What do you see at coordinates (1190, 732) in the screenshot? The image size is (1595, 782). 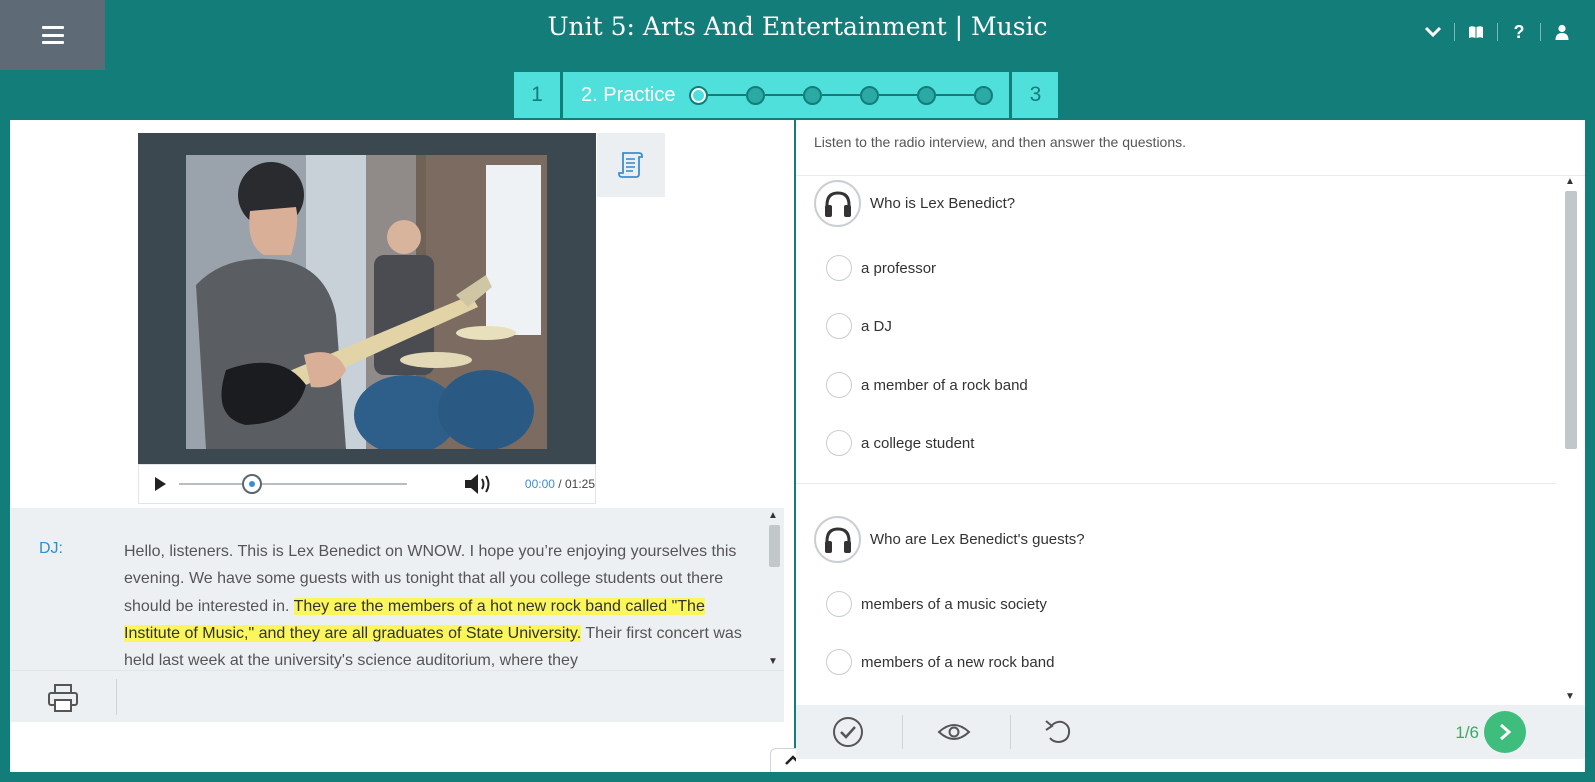 I see `activity-toolbar: 1/6` at bounding box center [1190, 732].